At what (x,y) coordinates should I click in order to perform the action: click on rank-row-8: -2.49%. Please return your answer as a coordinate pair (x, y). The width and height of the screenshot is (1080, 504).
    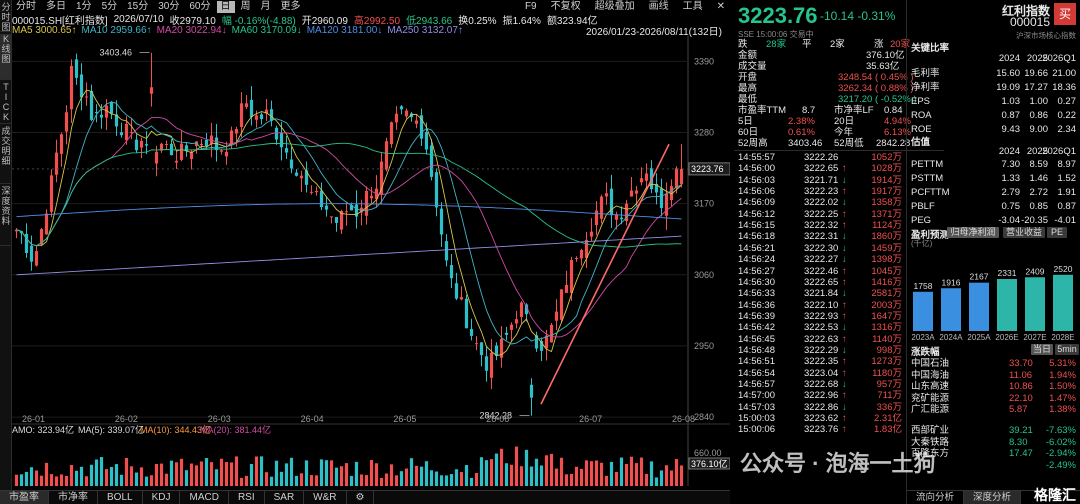
    Looking at the image, I should click on (993, 465).